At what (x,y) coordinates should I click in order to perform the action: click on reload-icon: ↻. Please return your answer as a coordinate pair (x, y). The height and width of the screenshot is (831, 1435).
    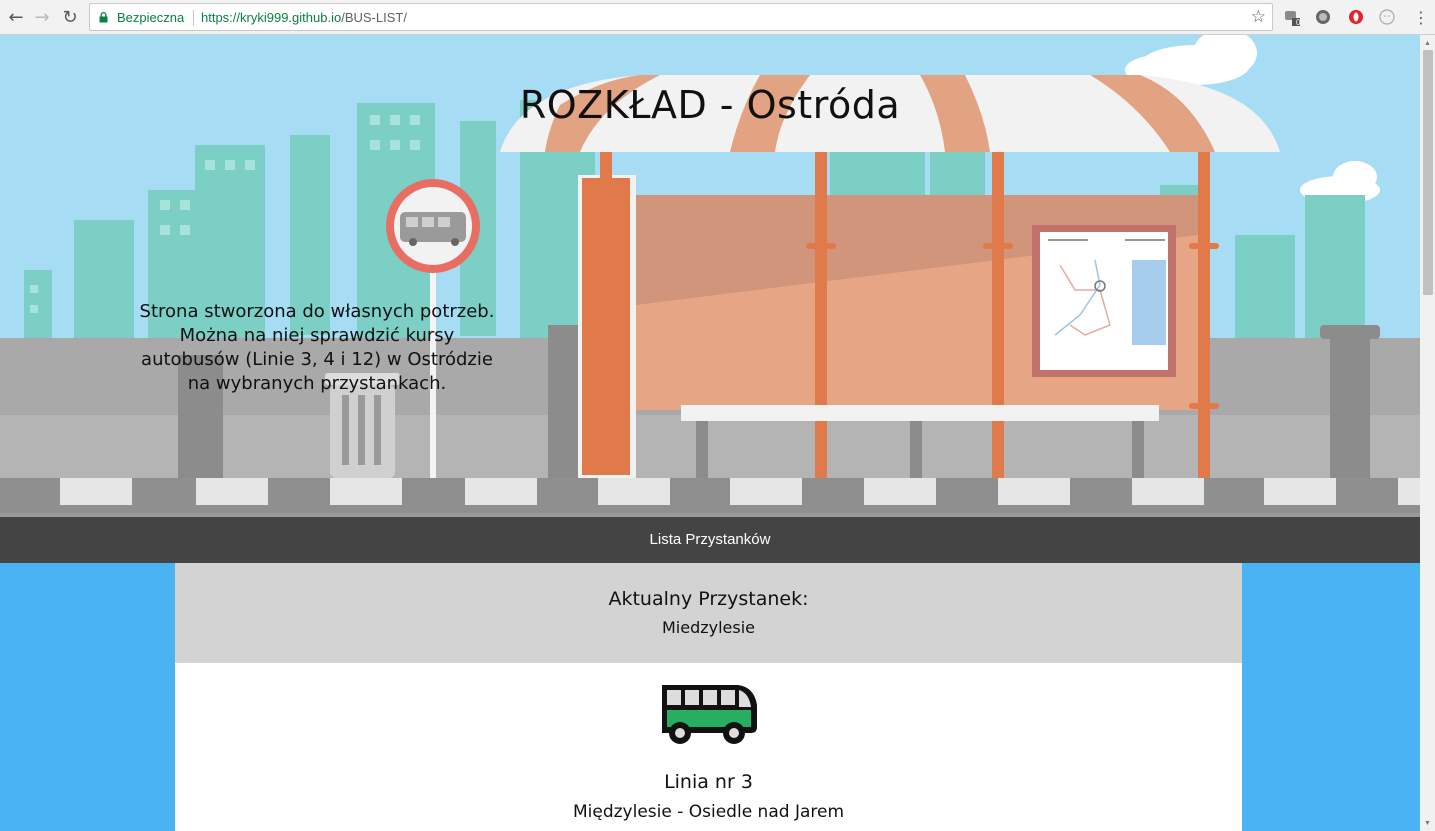
    Looking at the image, I should click on (70, 17).